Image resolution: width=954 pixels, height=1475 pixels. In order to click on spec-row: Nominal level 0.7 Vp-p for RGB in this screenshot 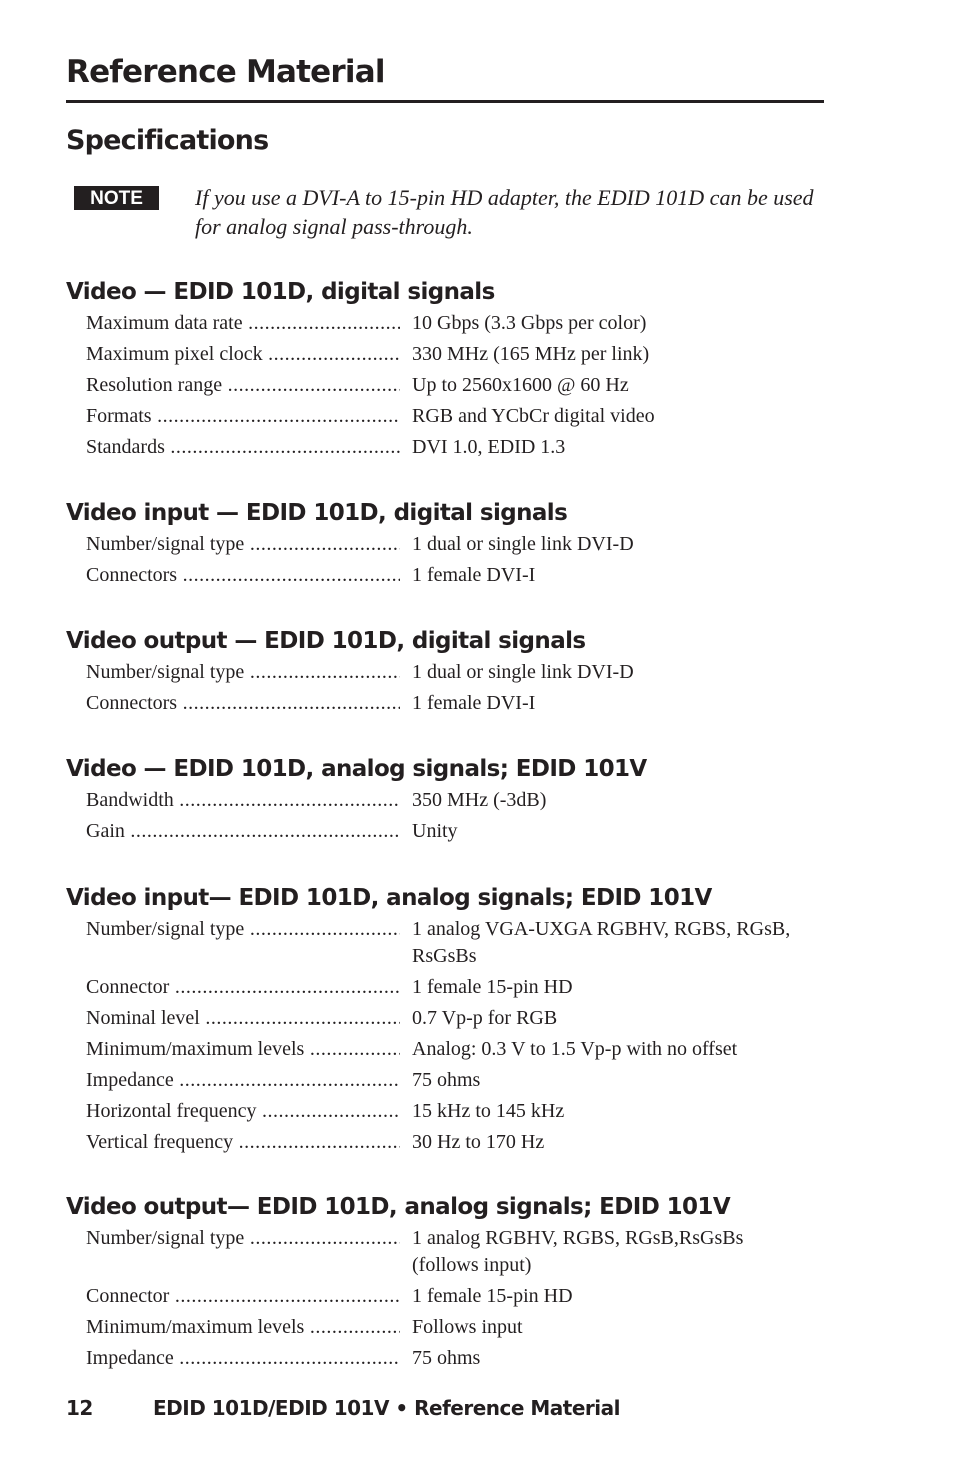, I will do `click(439, 1018)`.